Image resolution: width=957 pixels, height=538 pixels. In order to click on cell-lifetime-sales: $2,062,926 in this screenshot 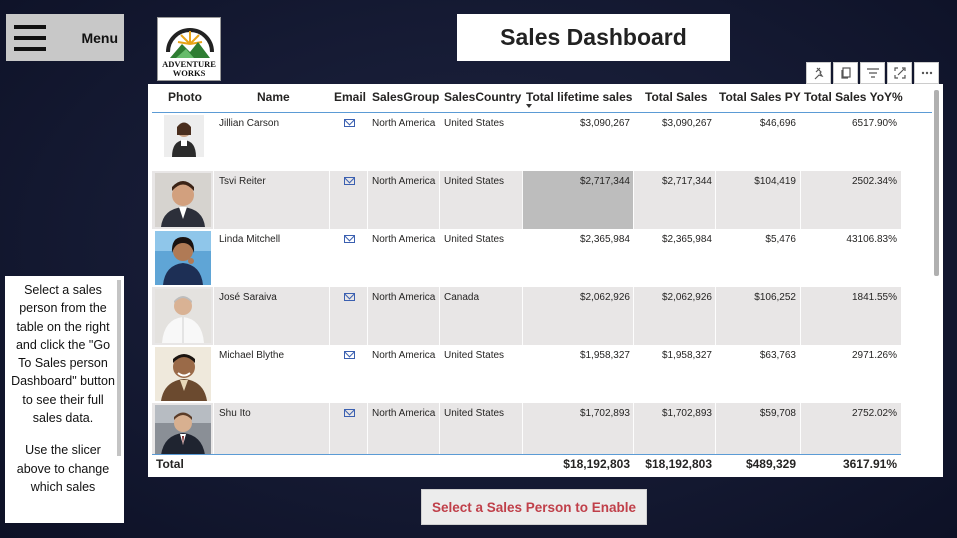, I will do `click(604, 297)`.